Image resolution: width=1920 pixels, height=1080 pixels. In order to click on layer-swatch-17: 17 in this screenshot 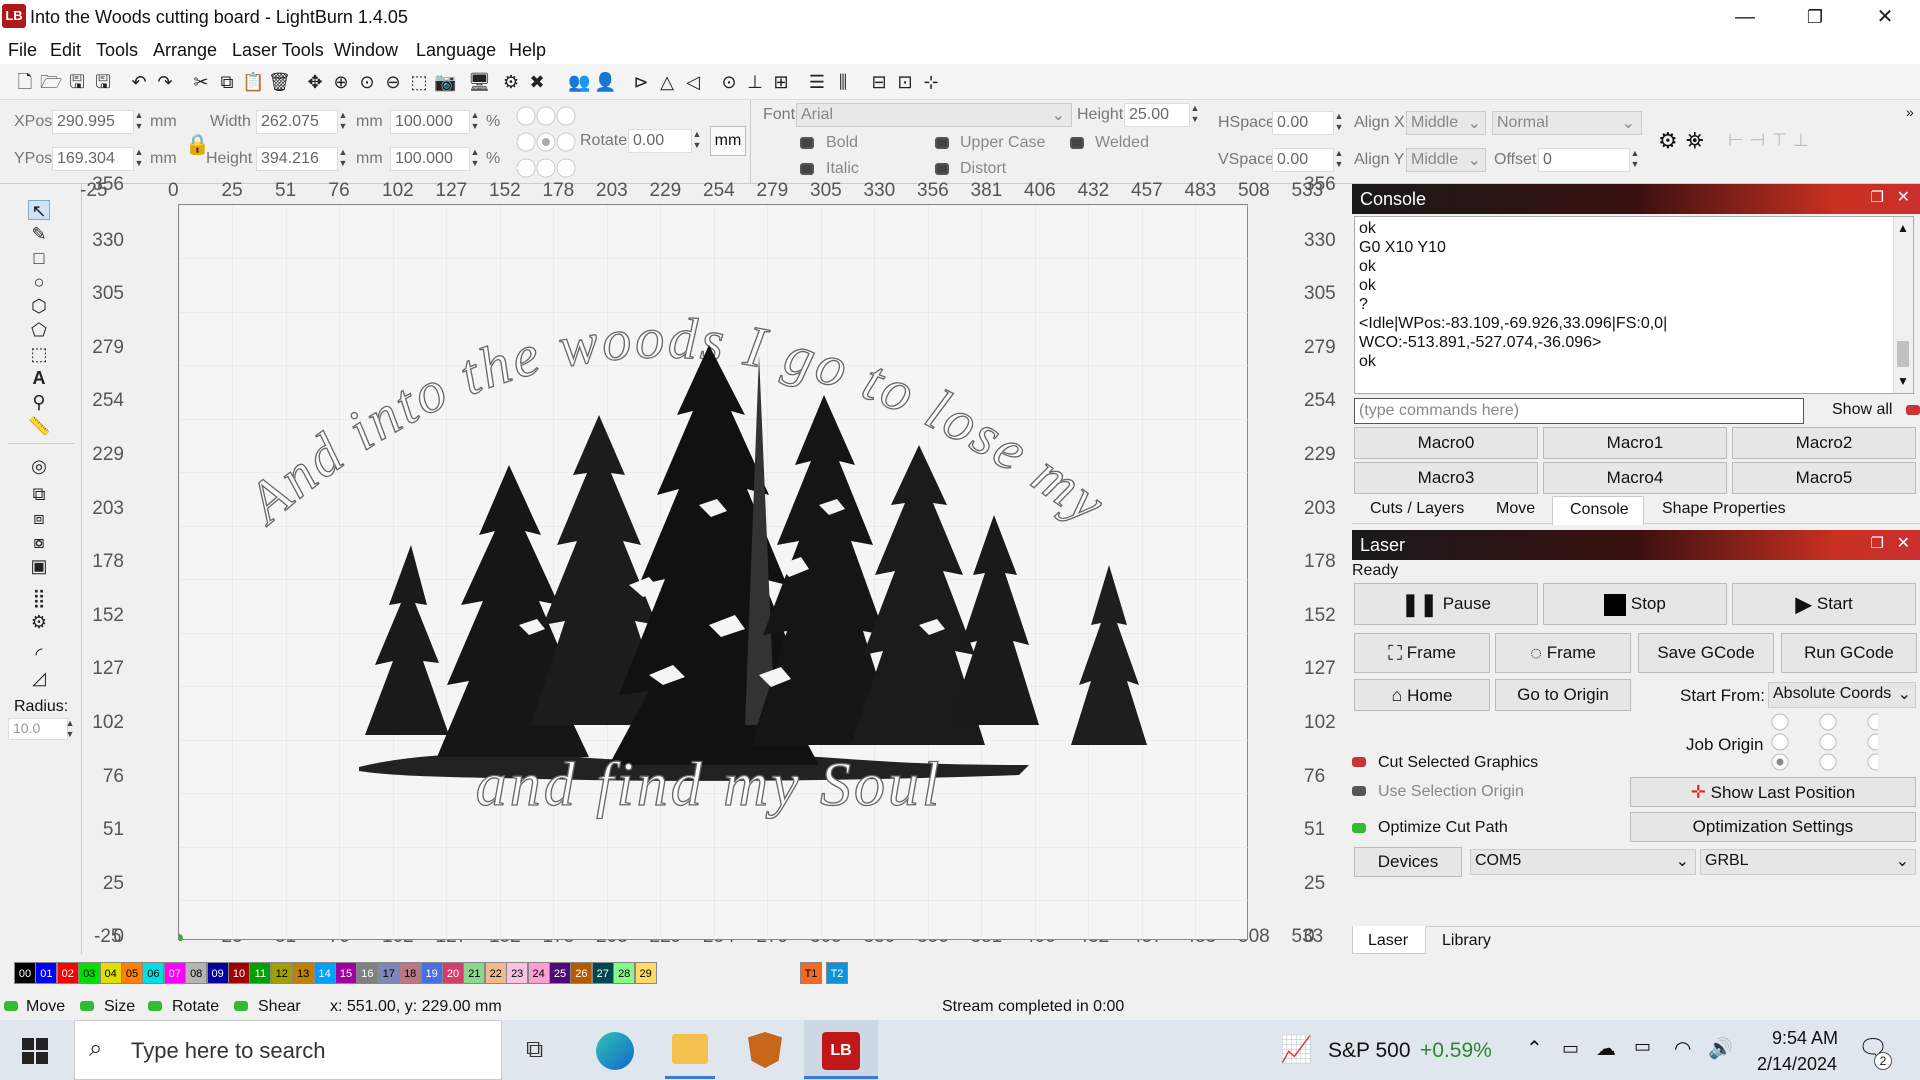, I will do `click(388, 973)`.